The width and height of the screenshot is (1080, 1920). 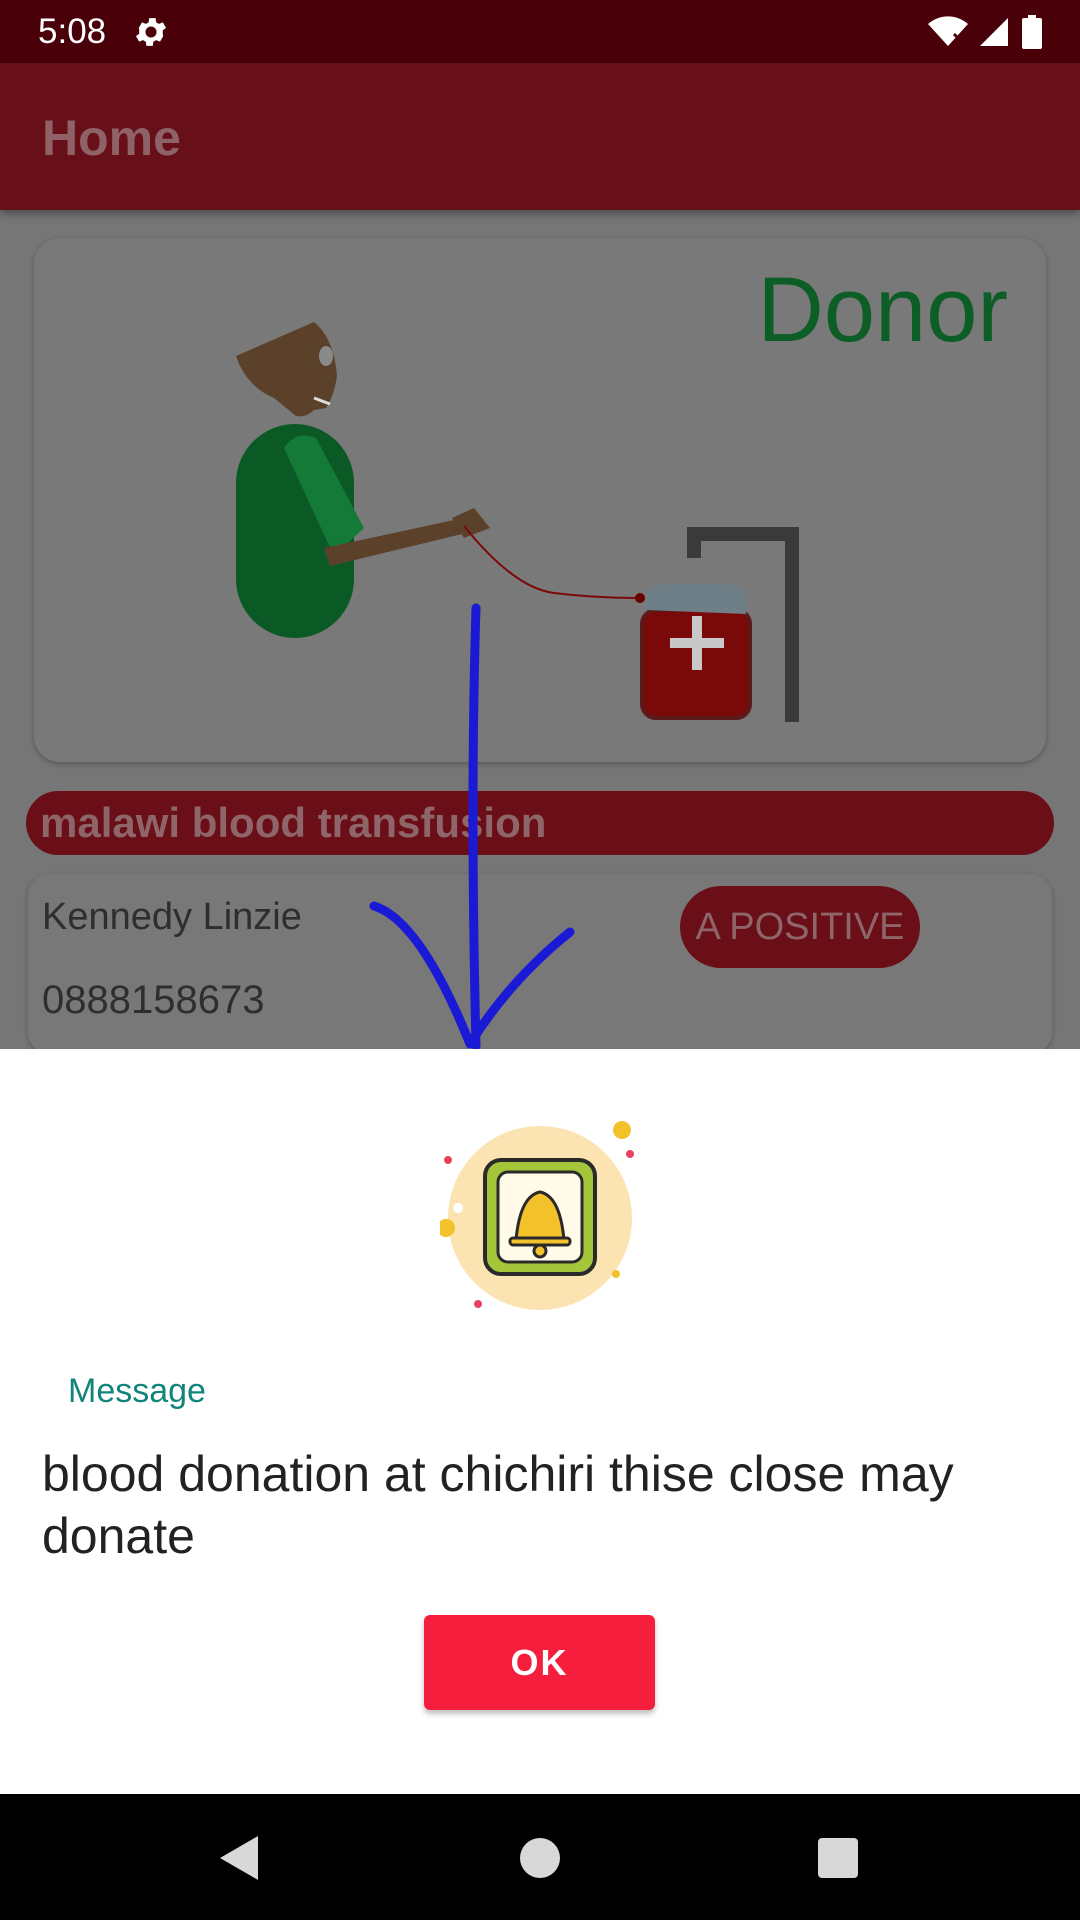 I want to click on blood-type-badge: A POSITIVE, so click(x=800, y=927).